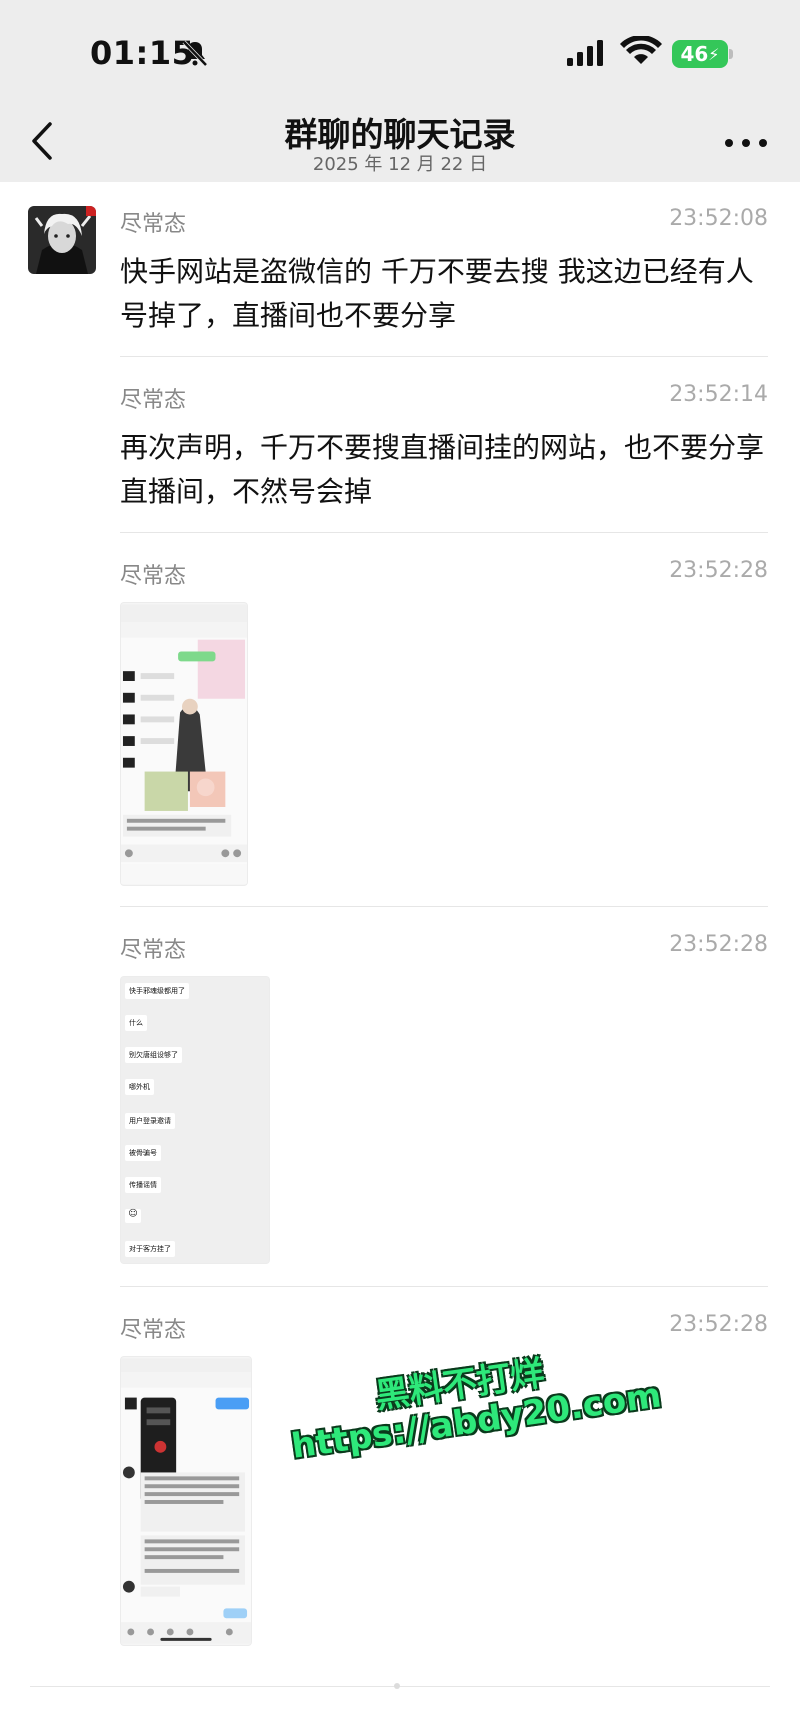 This screenshot has height=1735, width=800. What do you see at coordinates (157, 991) in the screenshot?
I see `chat-bubble: 快手邪魂级都用了` at bounding box center [157, 991].